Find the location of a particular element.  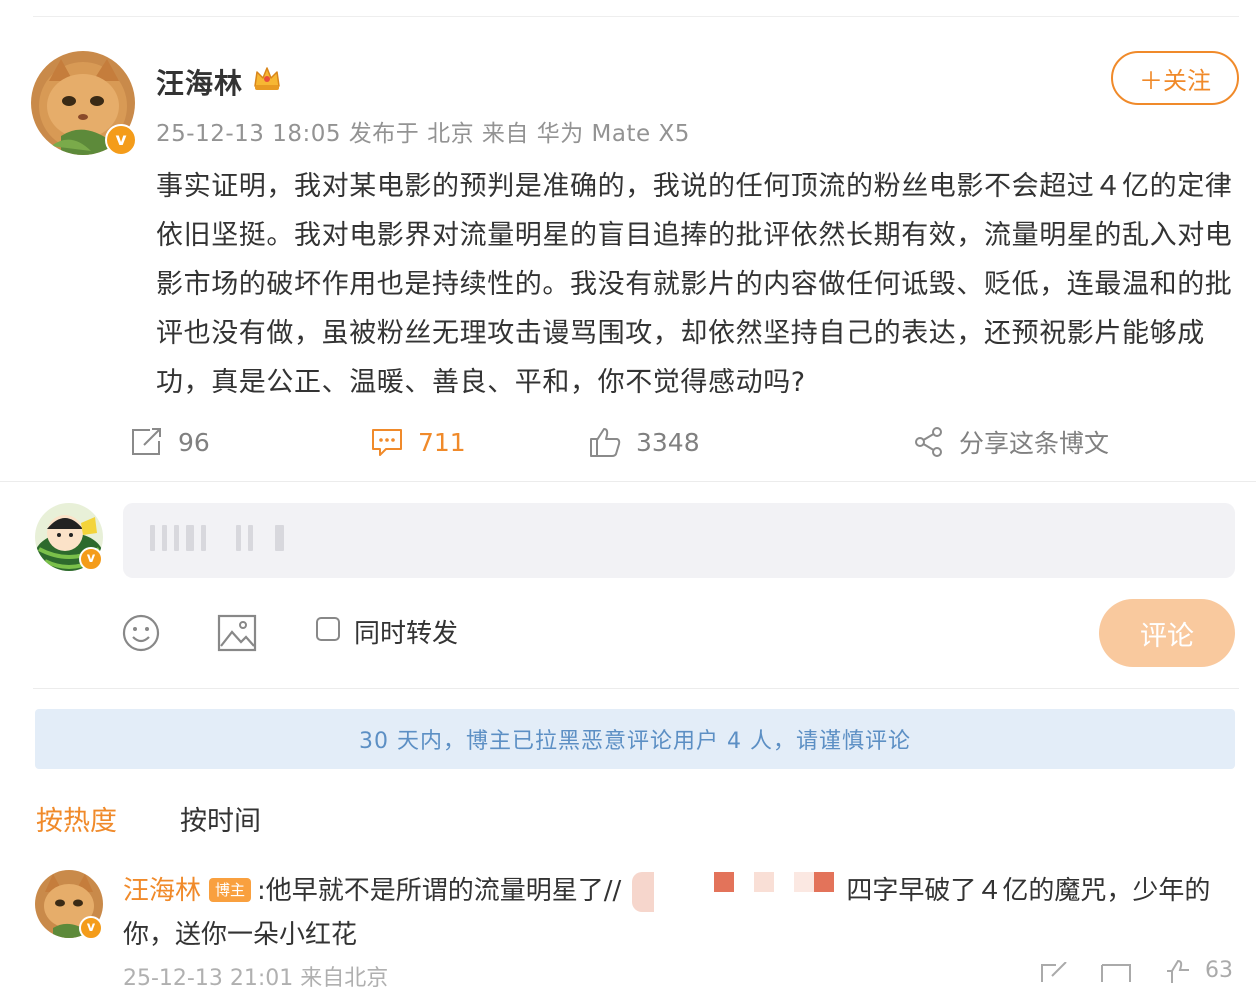

like-button: 3348 is located at coordinates (644, 442).